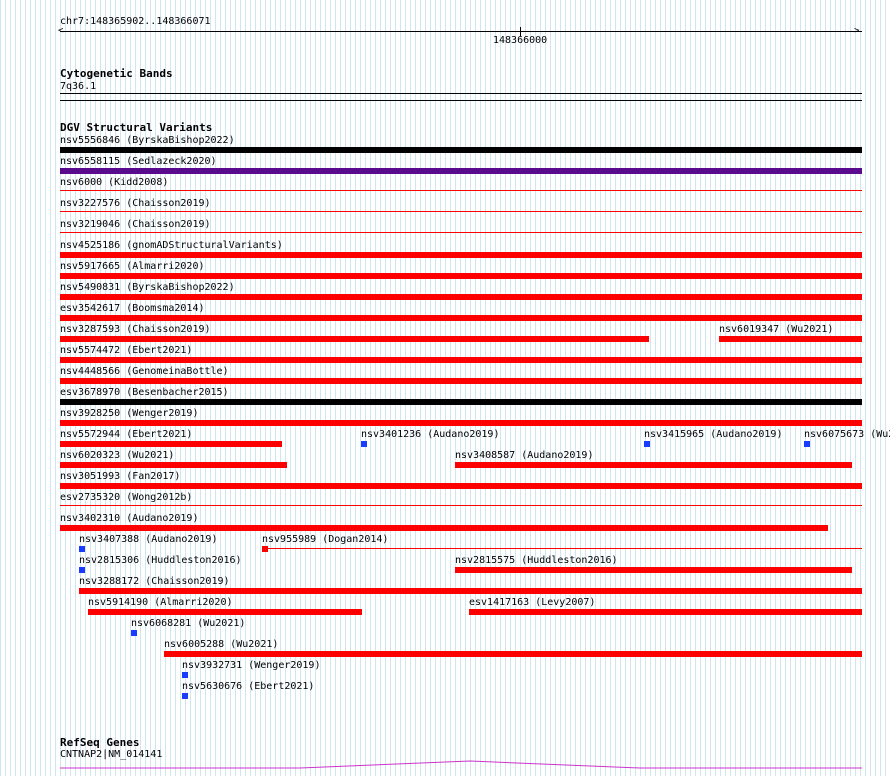  What do you see at coordinates (461, 764) in the screenshot?
I see `gene-intron-path` at bounding box center [461, 764].